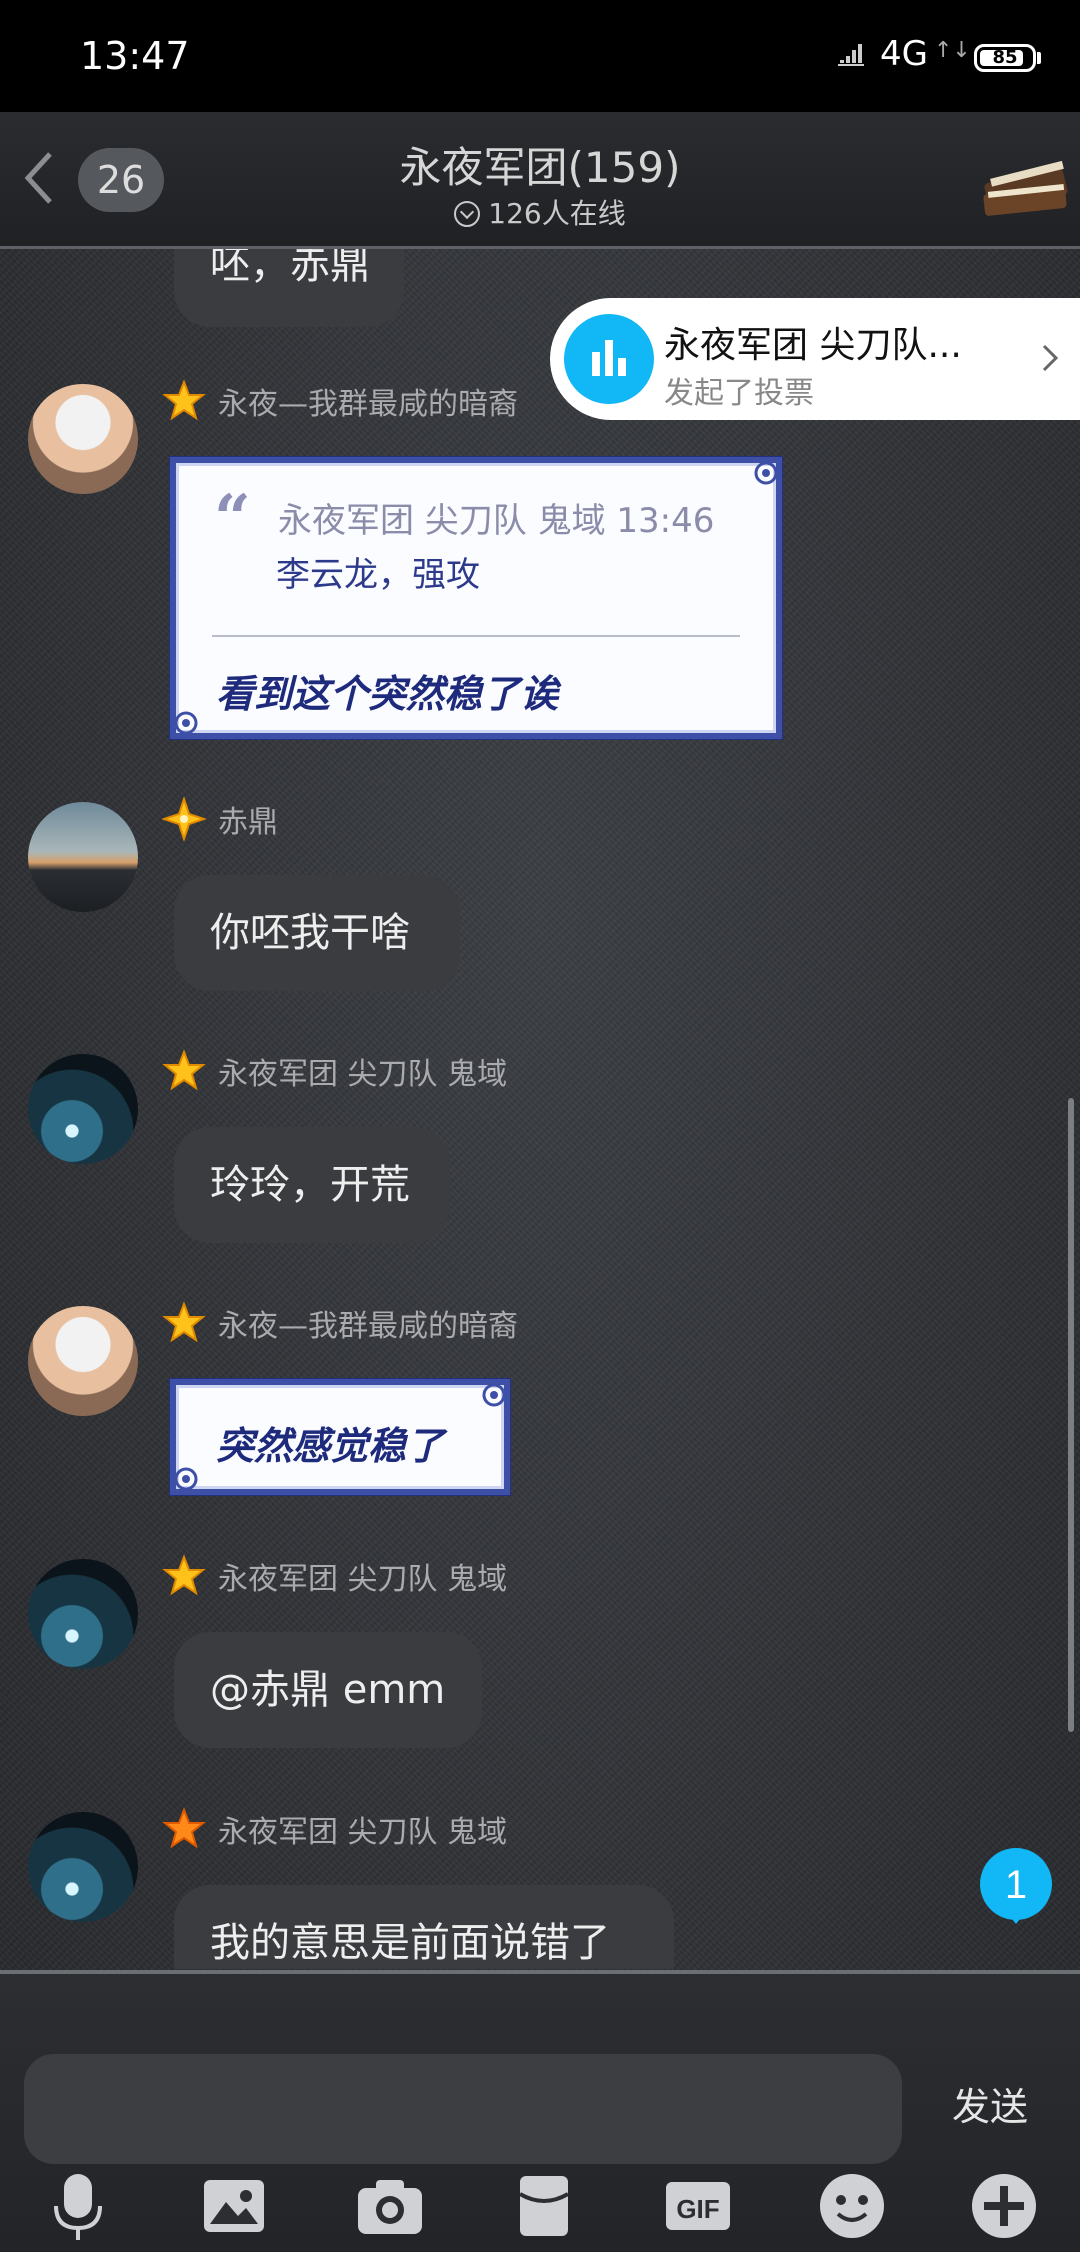 Image resolution: width=1080 pixels, height=2252 pixels. I want to click on message-text: 你呸我干啥, so click(310, 933).